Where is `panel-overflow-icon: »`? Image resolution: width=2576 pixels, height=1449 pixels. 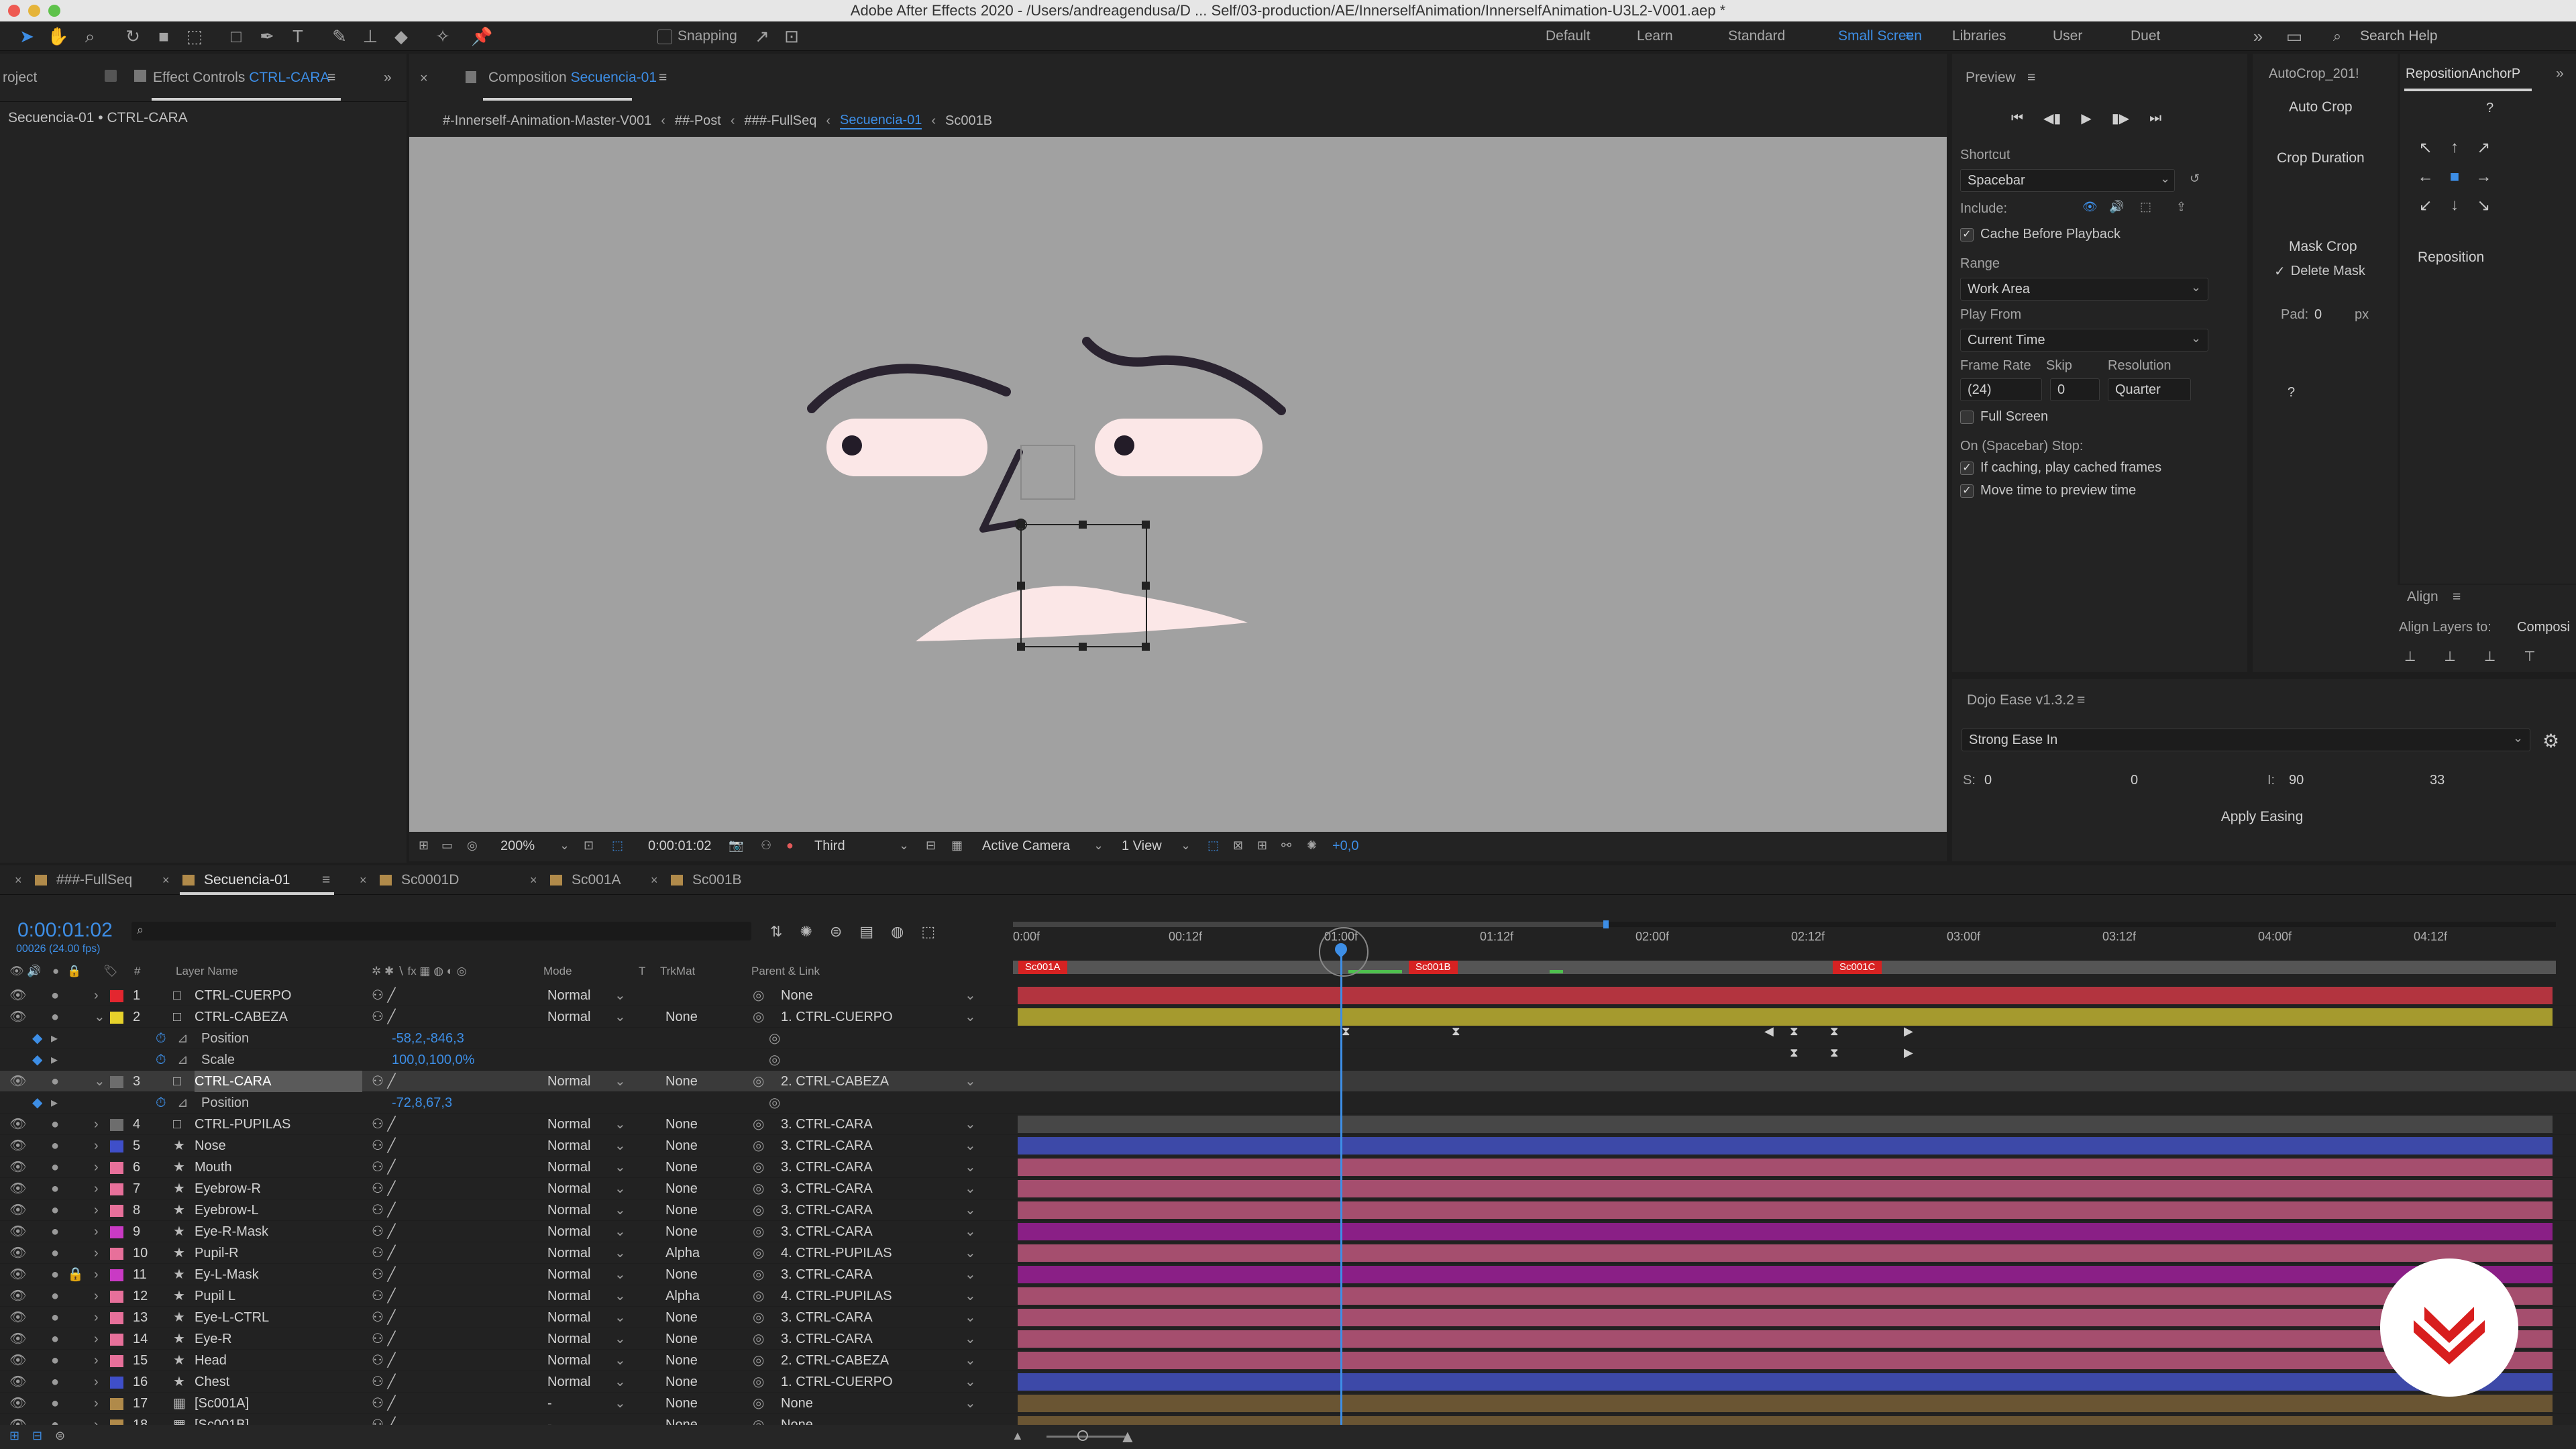 panel-overflow-icon: » is located at coordinates (2560, 74).